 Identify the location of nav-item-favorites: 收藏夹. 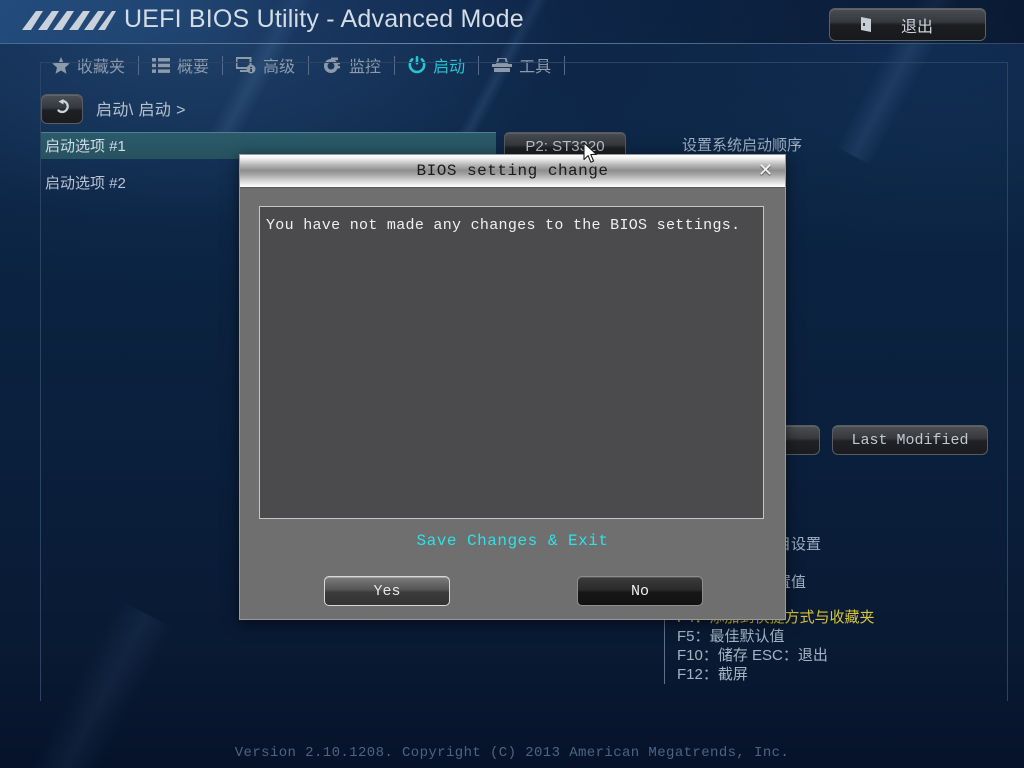
(88, 65).